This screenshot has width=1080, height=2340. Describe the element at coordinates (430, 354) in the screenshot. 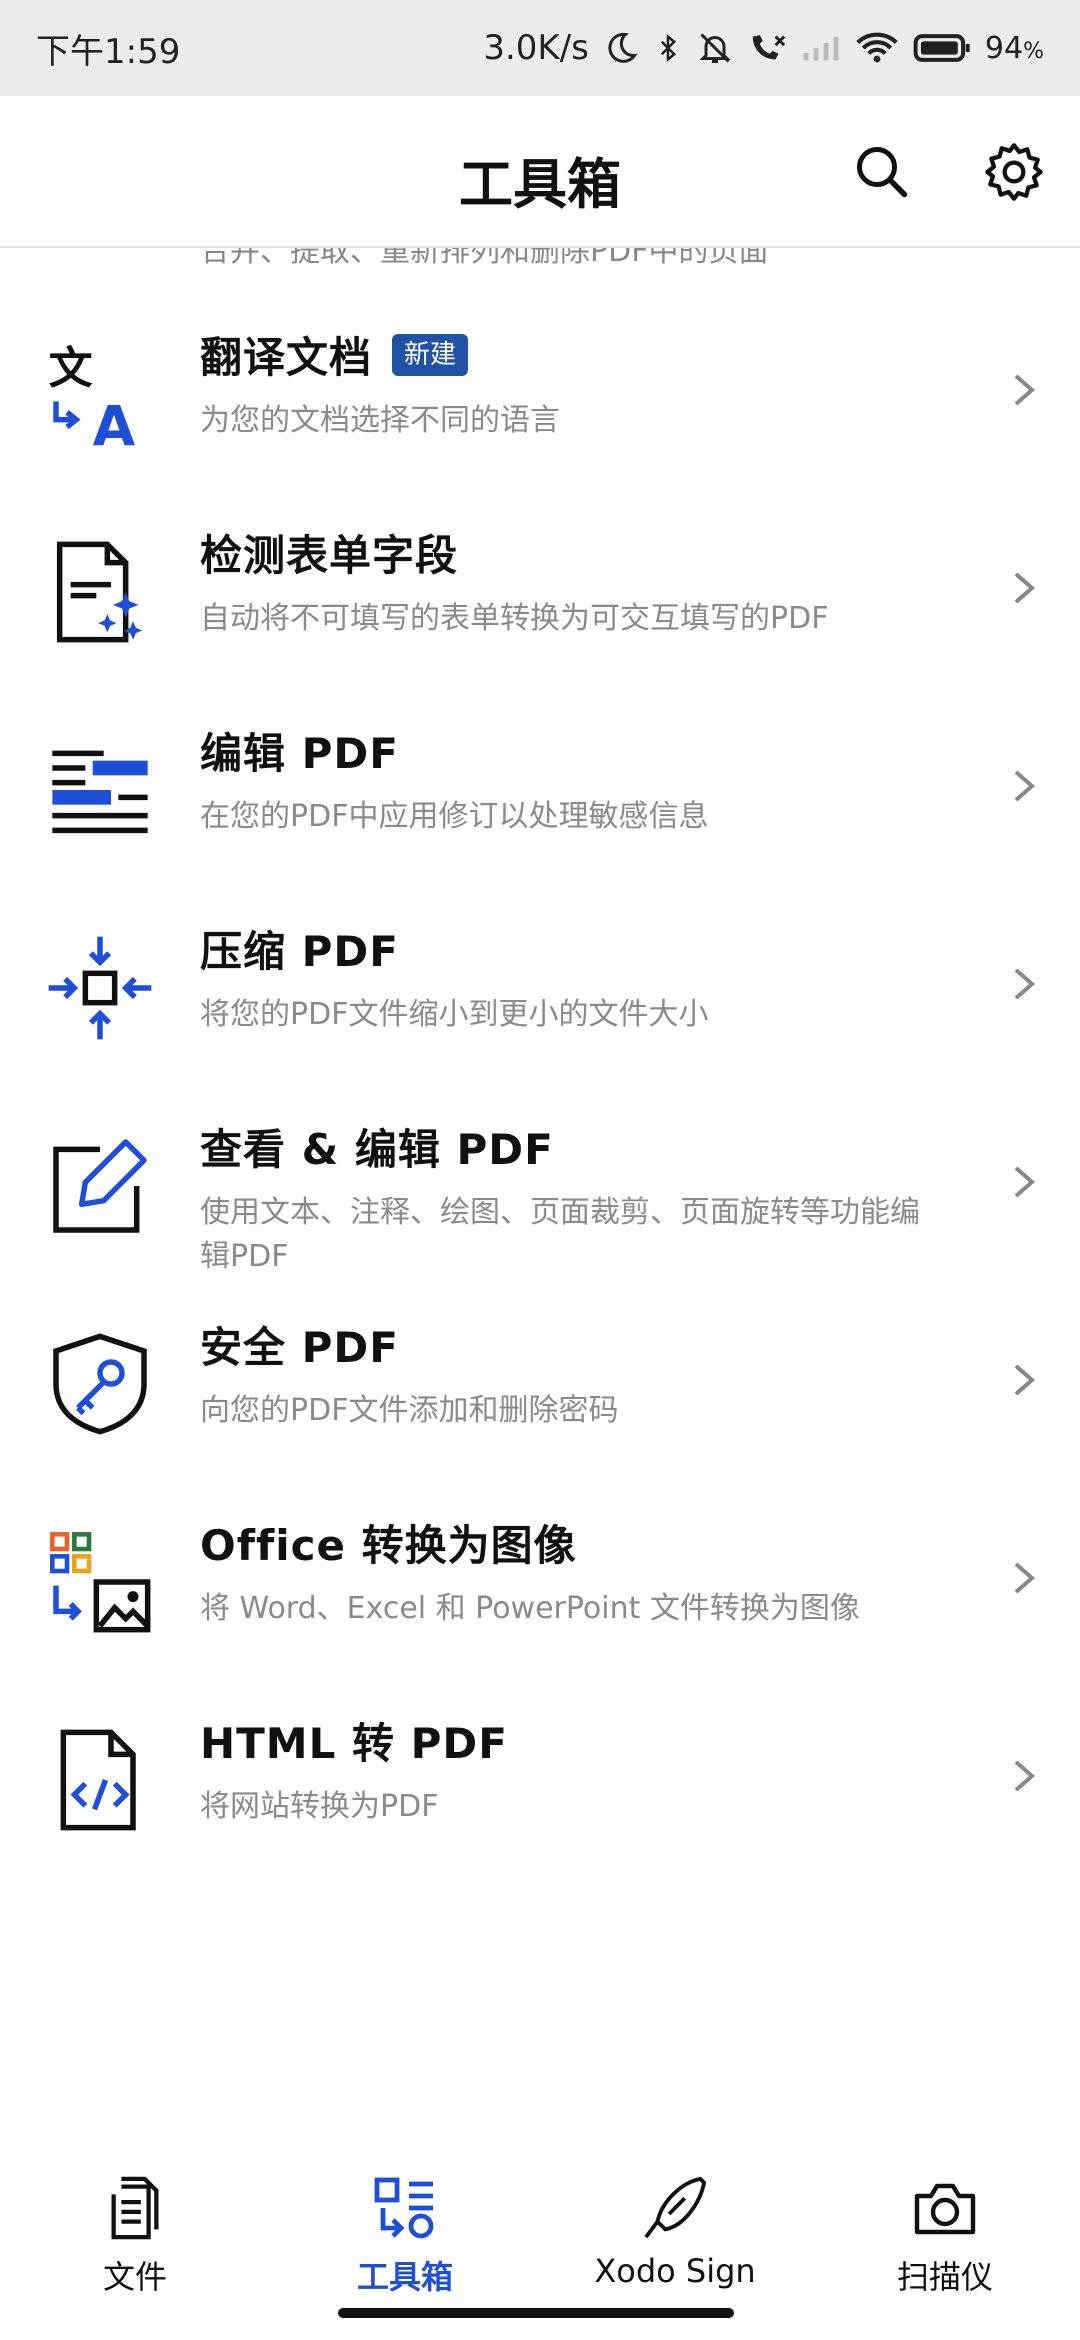

I see `new-badge: 新建` at that location.